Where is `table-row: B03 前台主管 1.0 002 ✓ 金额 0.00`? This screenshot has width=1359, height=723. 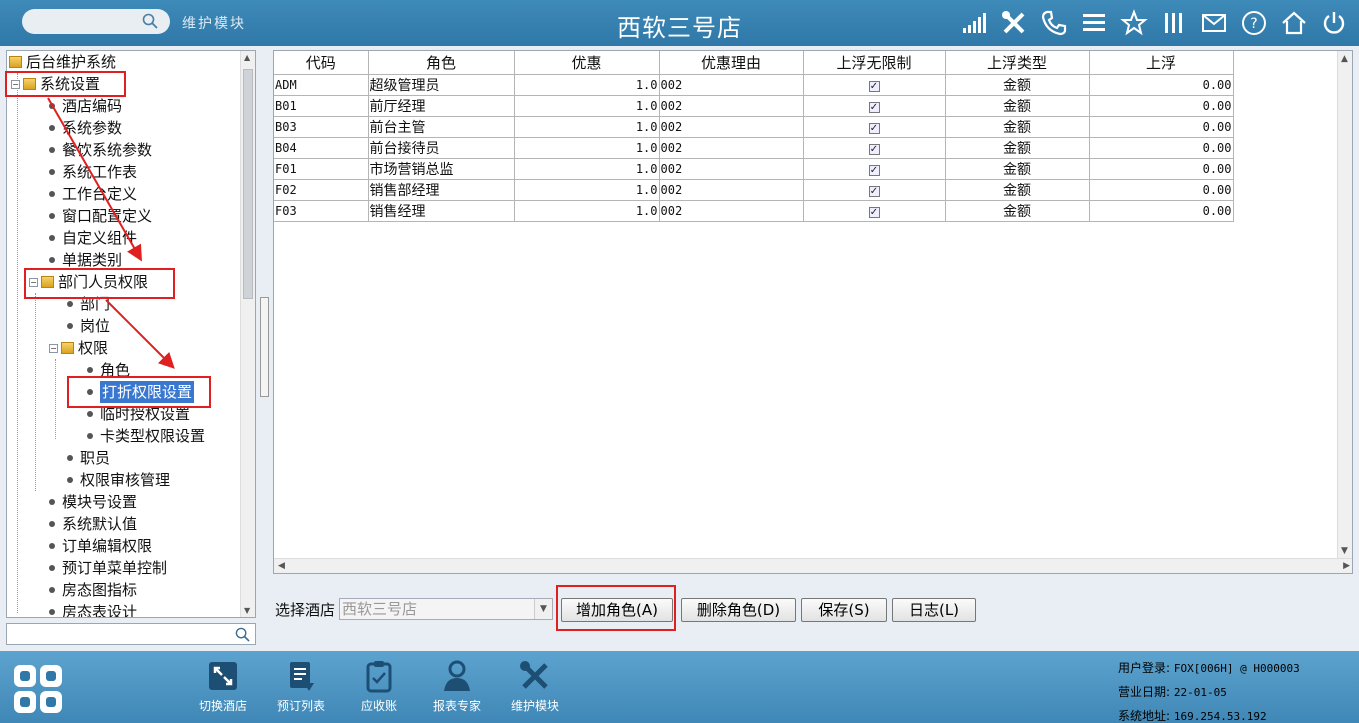
table-row: B03 前台主管 1.0 002 ✓ 金额 0.00 is located at coordinates (754, 127).